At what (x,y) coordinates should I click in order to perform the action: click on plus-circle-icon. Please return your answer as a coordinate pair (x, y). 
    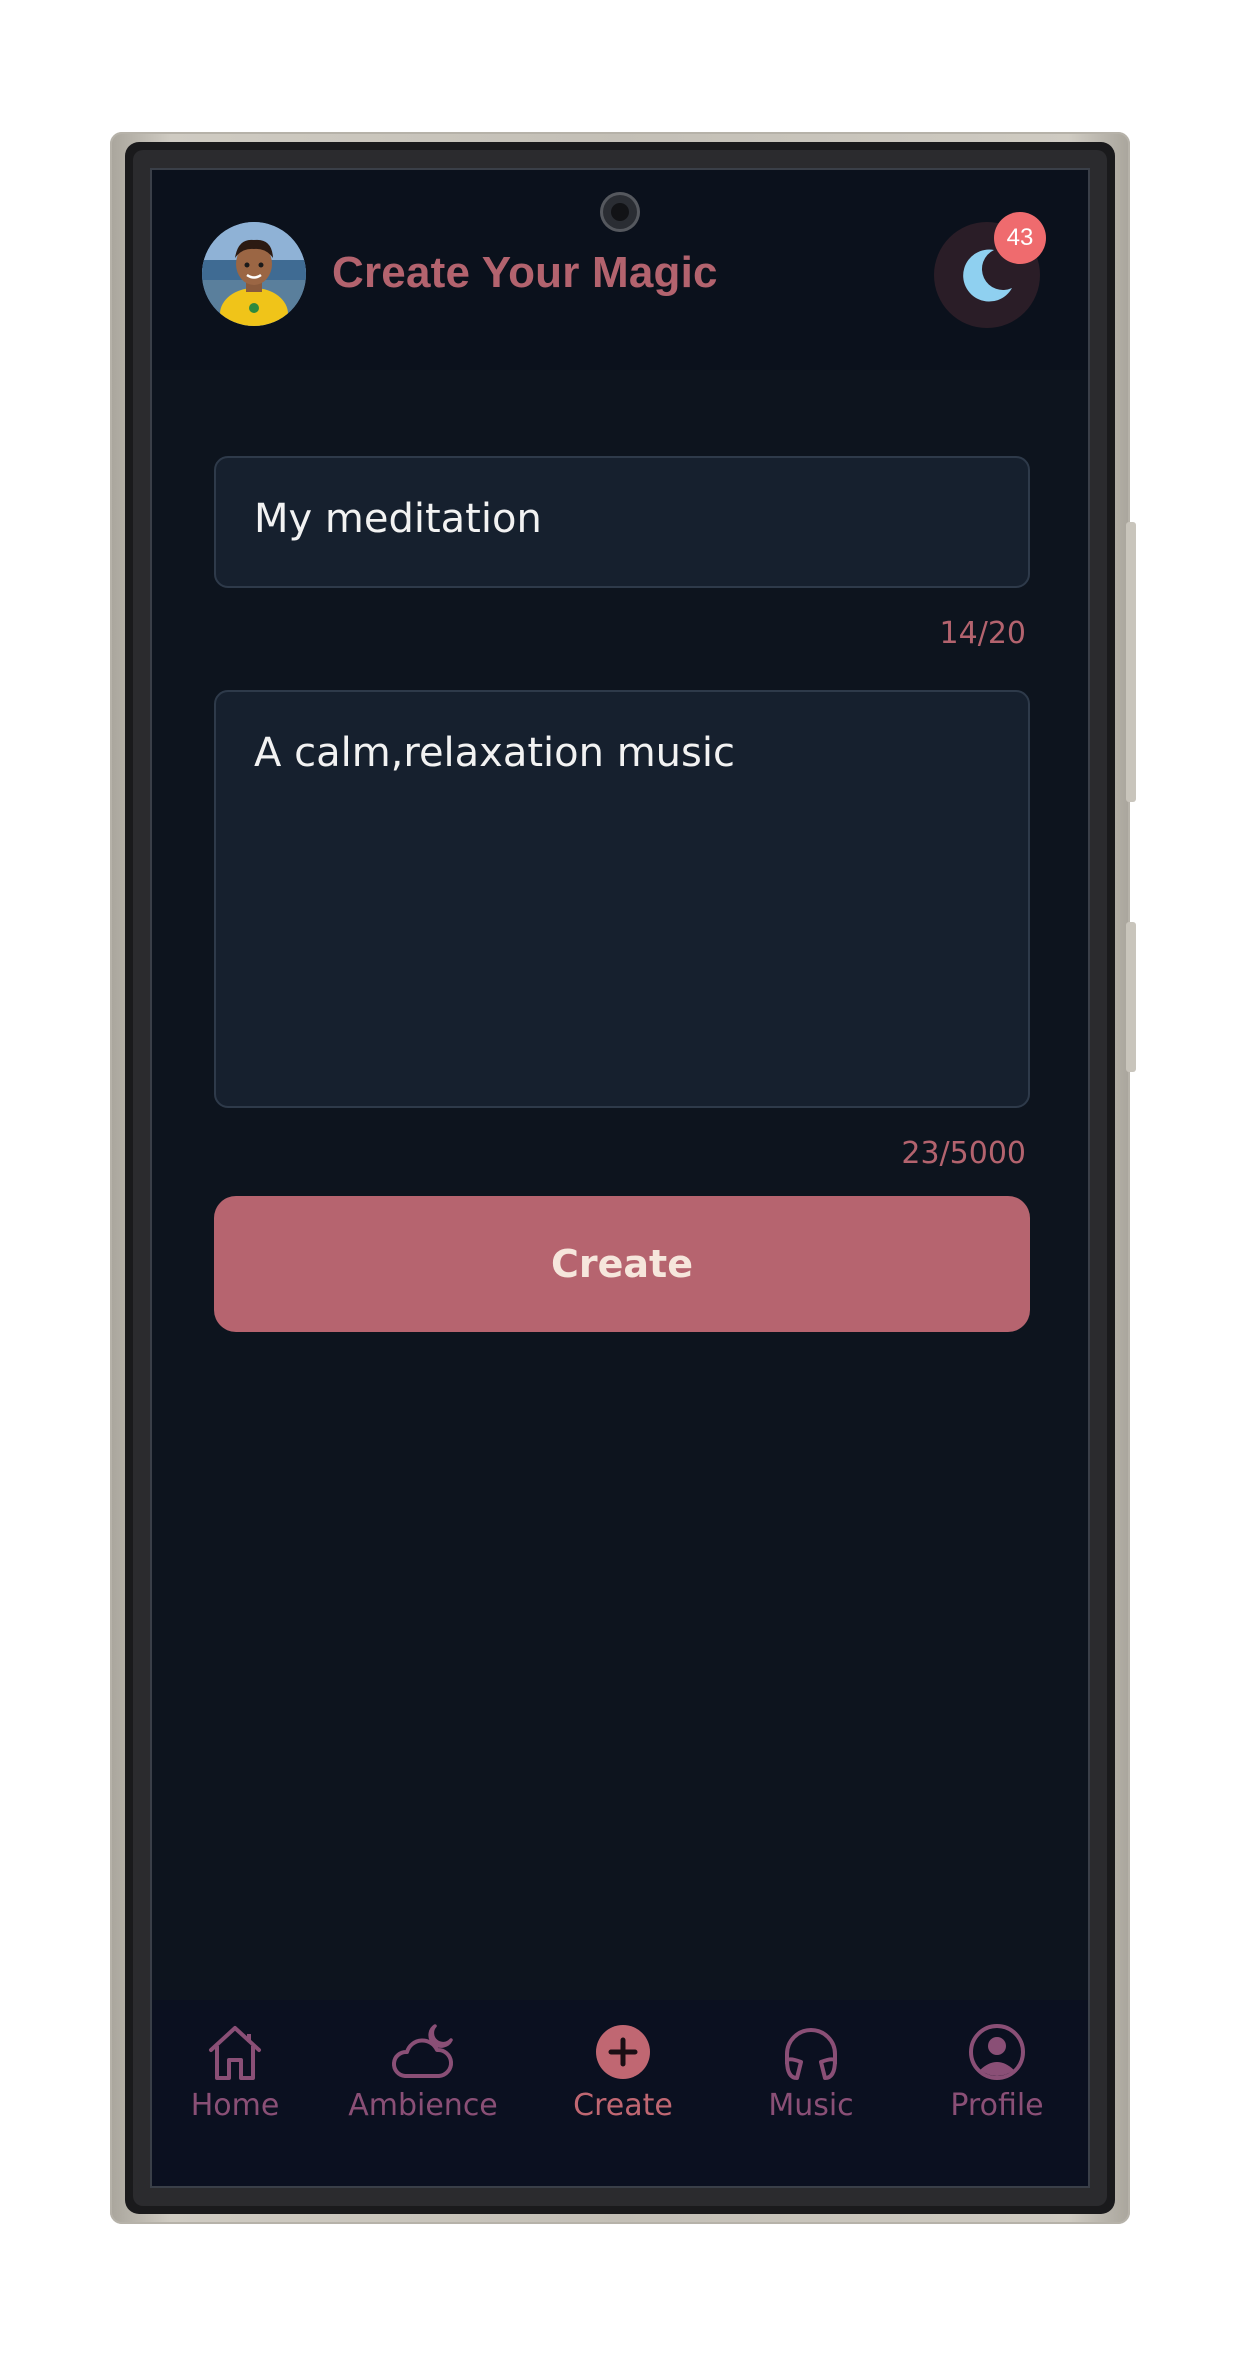
    Looking at the image, I should click on (623, 2052).